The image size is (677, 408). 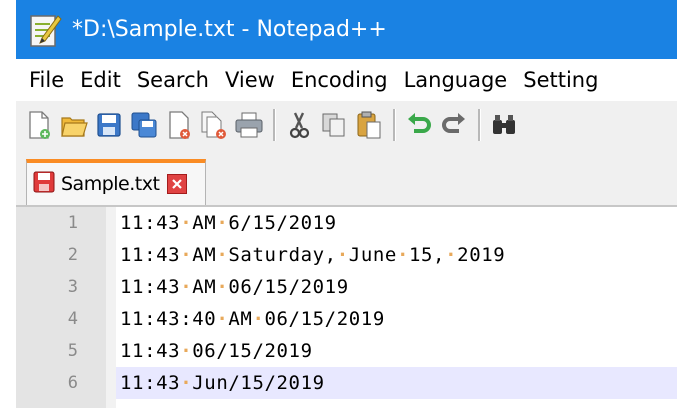 I want to click on code-line: 11:43·Jun/15/2019, so click(x=396, y=383).